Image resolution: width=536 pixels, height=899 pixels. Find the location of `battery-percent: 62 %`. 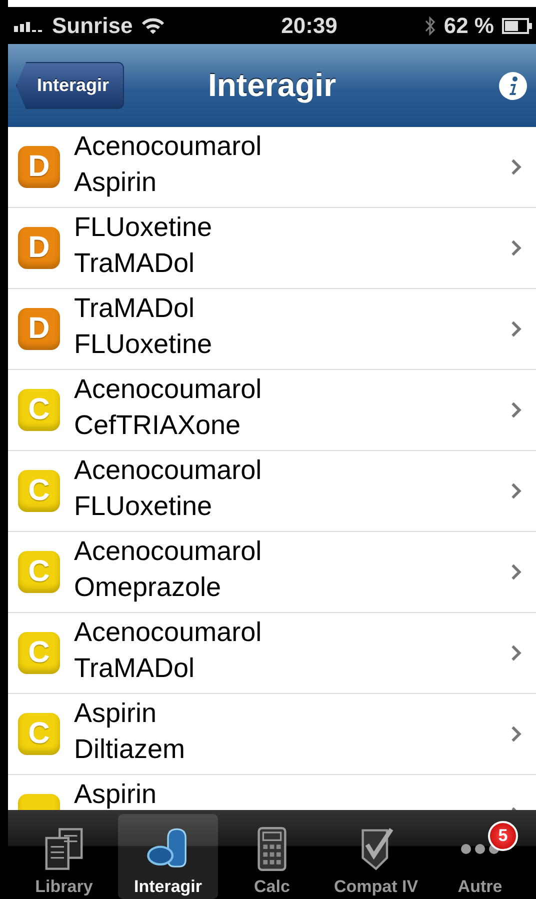

battery-percent: 62 % is located at coordinates (469, 25).